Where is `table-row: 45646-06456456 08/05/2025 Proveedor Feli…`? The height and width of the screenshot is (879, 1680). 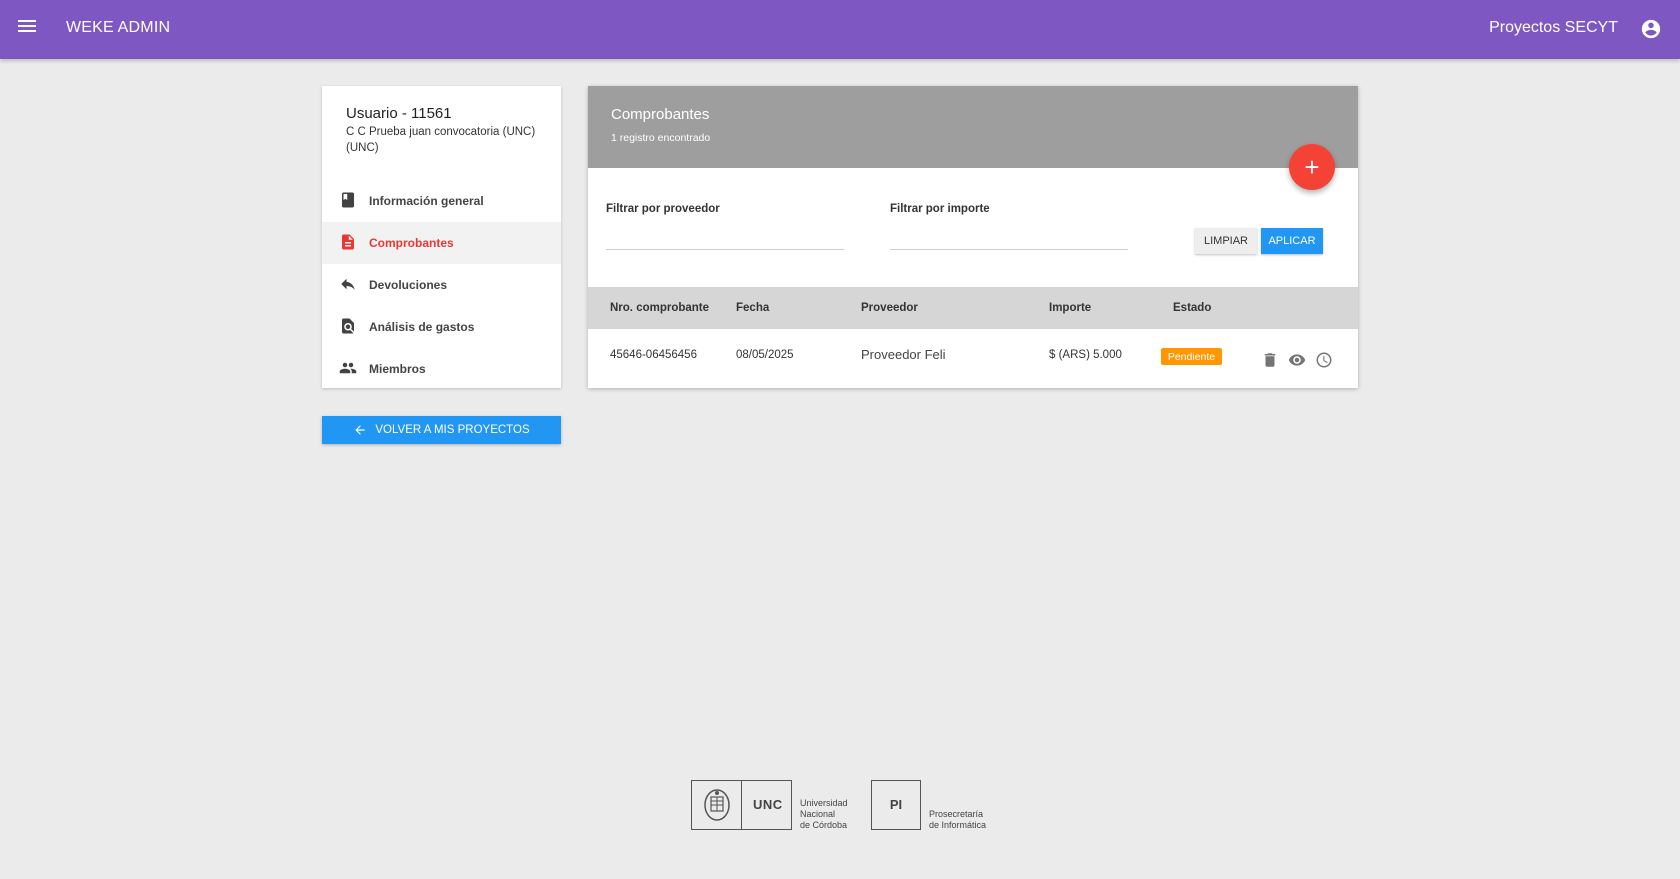 table-row: 45646-06456456 08/05/2025 Proveedor Feli… is located at coordinates (973, 358).